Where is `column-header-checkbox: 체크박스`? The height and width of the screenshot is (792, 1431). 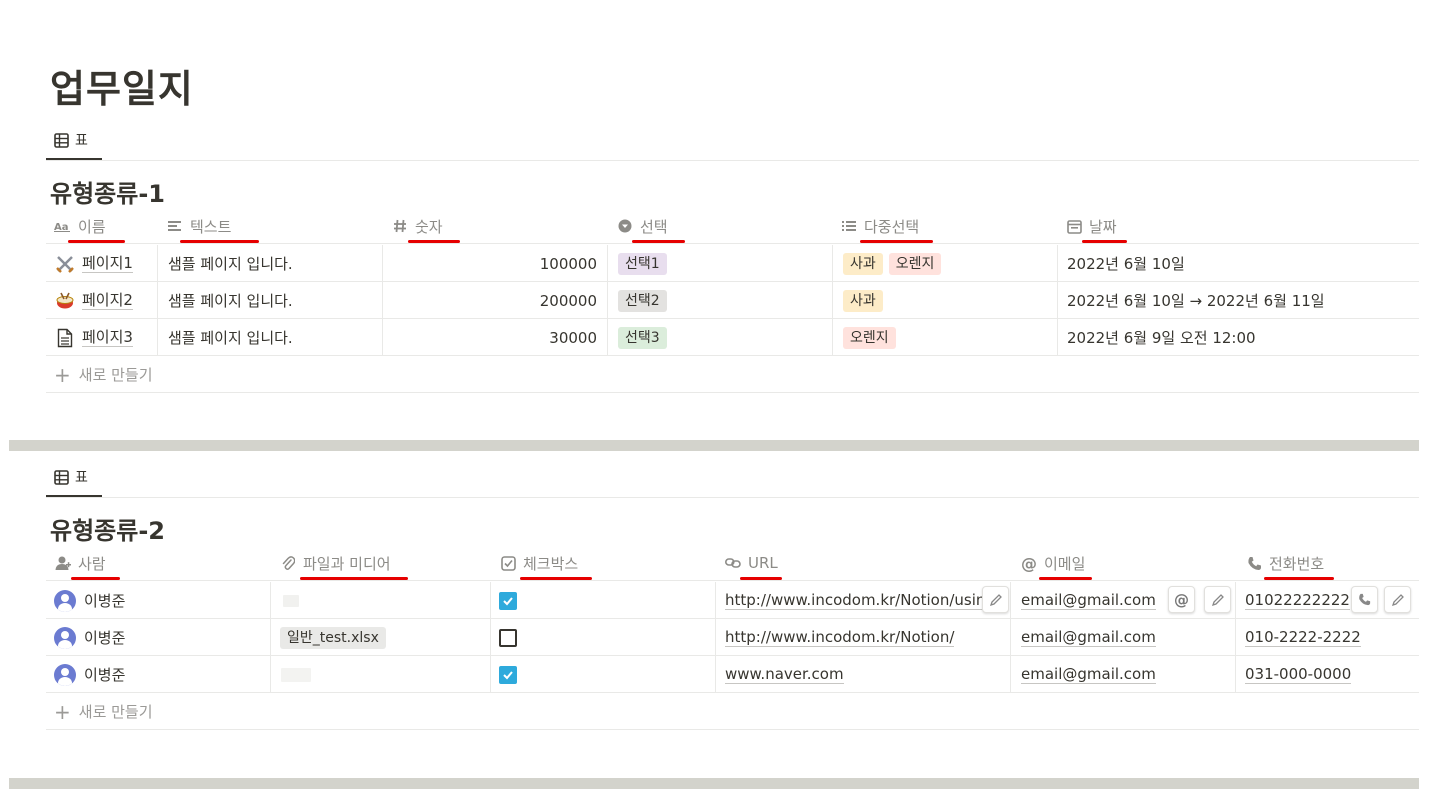
column-header-checkbox: 체크박스 is located at coordinates (538, 563).